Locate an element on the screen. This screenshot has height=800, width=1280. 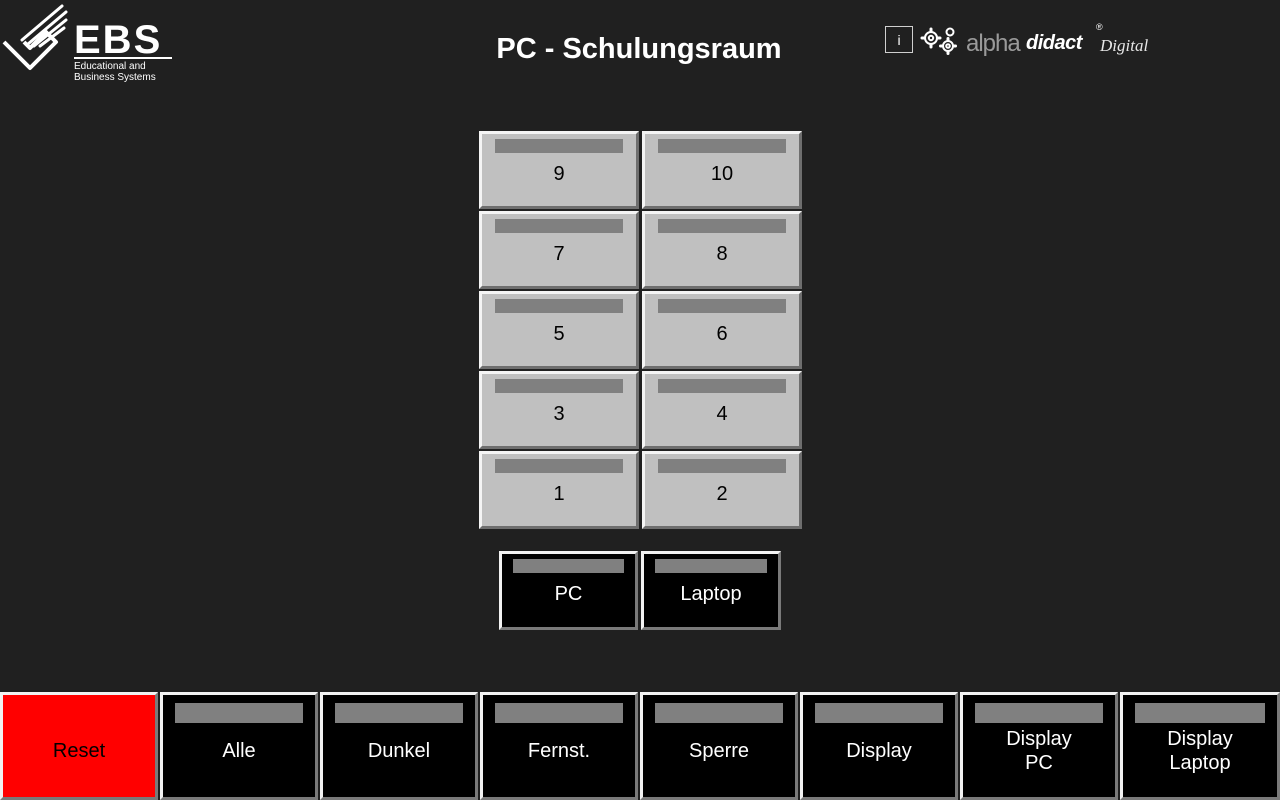
station-label: 6 is located at coordinates (722, 334).